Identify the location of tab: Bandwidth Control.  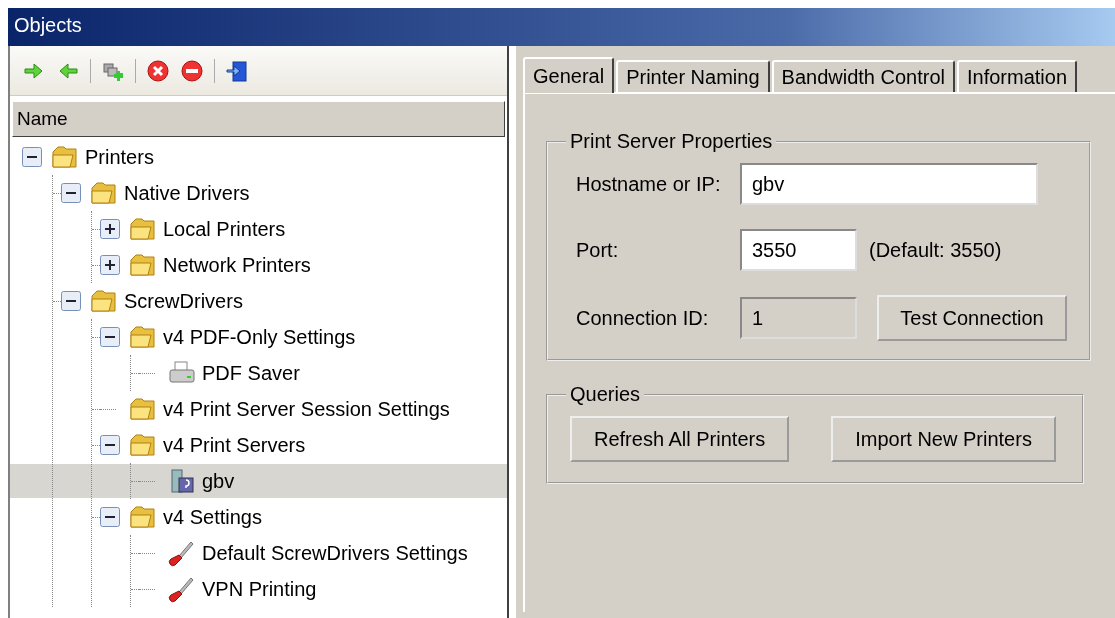
(863, 76).